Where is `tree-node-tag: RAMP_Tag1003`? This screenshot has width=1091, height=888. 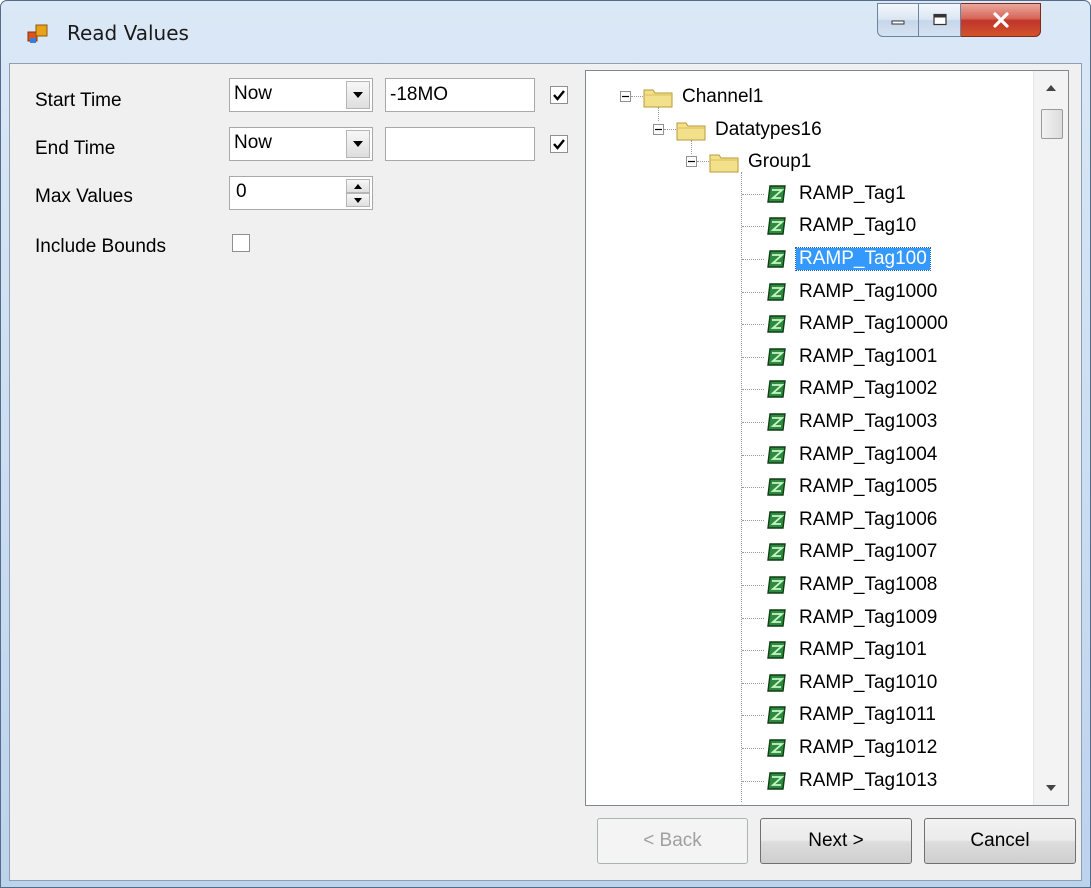 tree-node-tag: RAMP_Tag1003 is located at coordinates (853, 422).